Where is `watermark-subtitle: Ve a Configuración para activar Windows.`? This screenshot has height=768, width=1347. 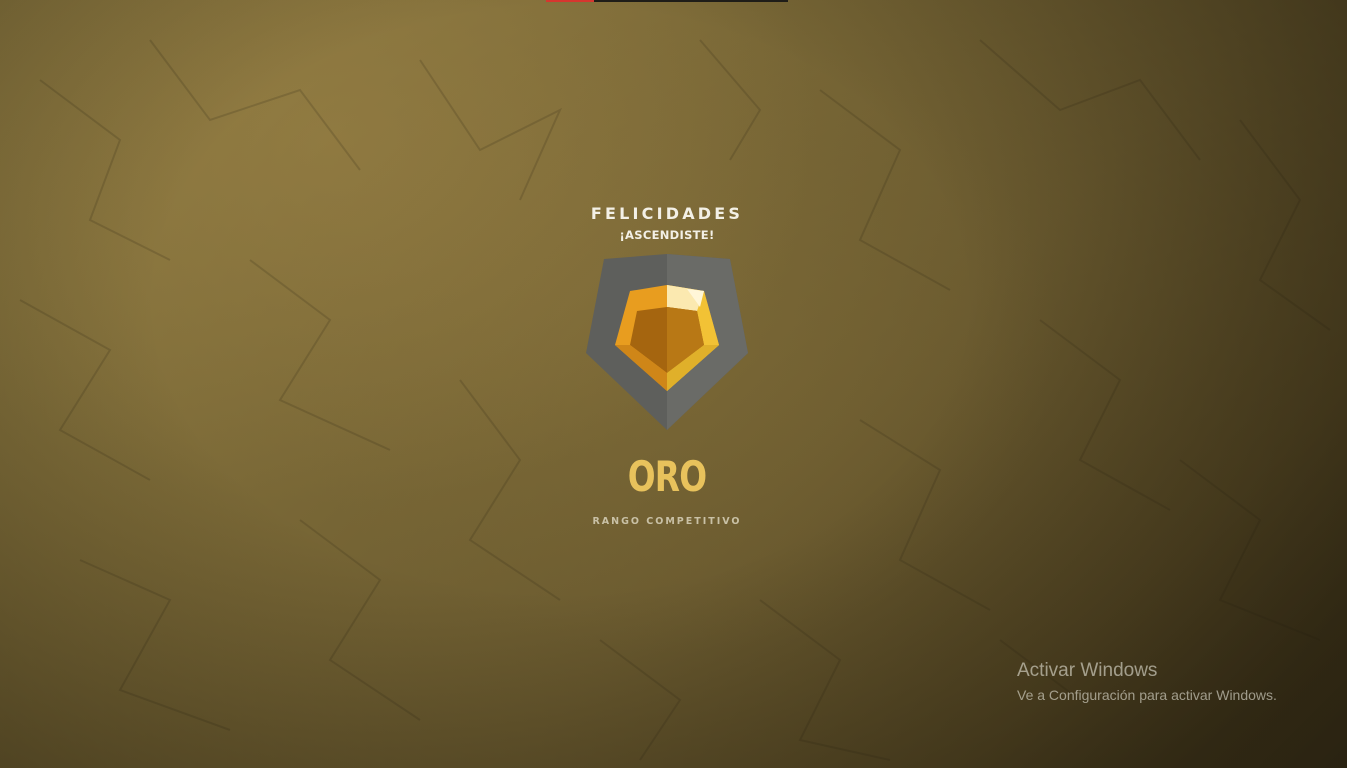 watermark-subtitle: Ve a Configuración para activar Windows. is located at coordinates (1147, 695).